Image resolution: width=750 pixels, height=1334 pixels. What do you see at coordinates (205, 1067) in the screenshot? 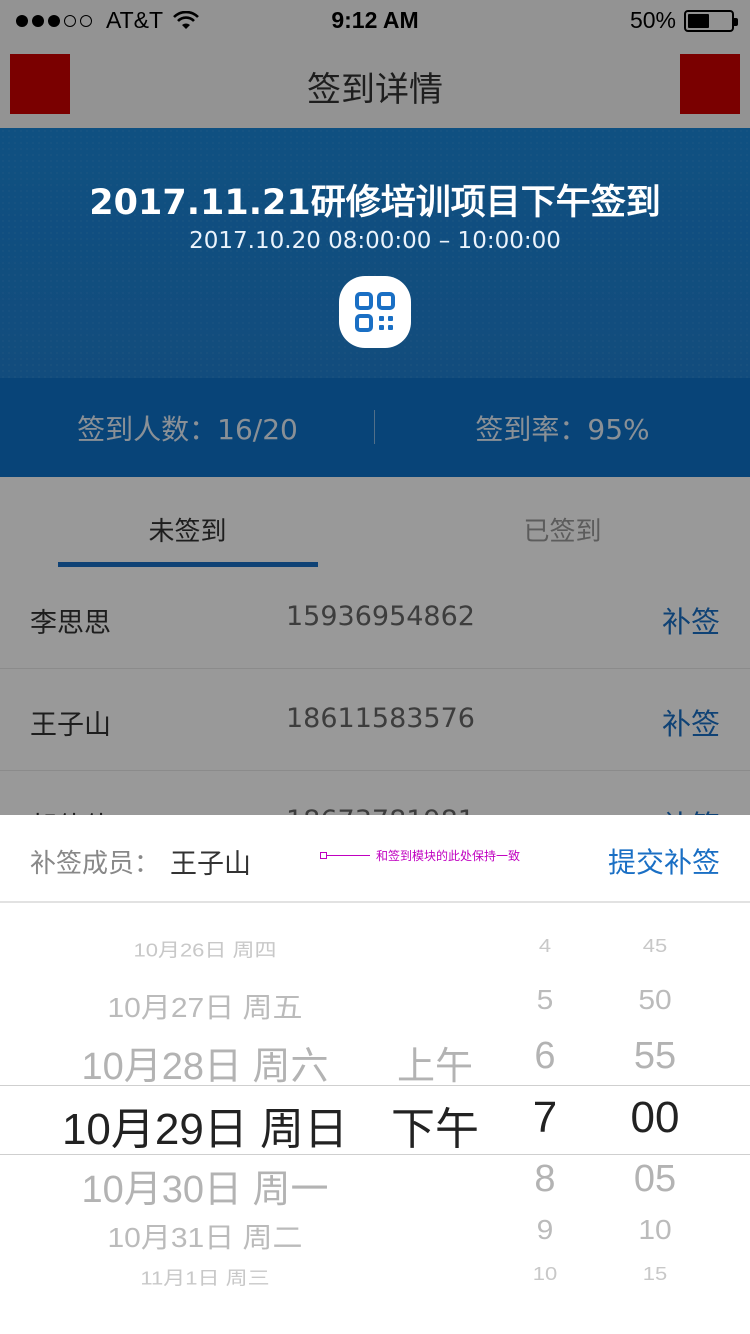
I see `picker-date: 10月28日 周六` at bounding box center [205, 1067].